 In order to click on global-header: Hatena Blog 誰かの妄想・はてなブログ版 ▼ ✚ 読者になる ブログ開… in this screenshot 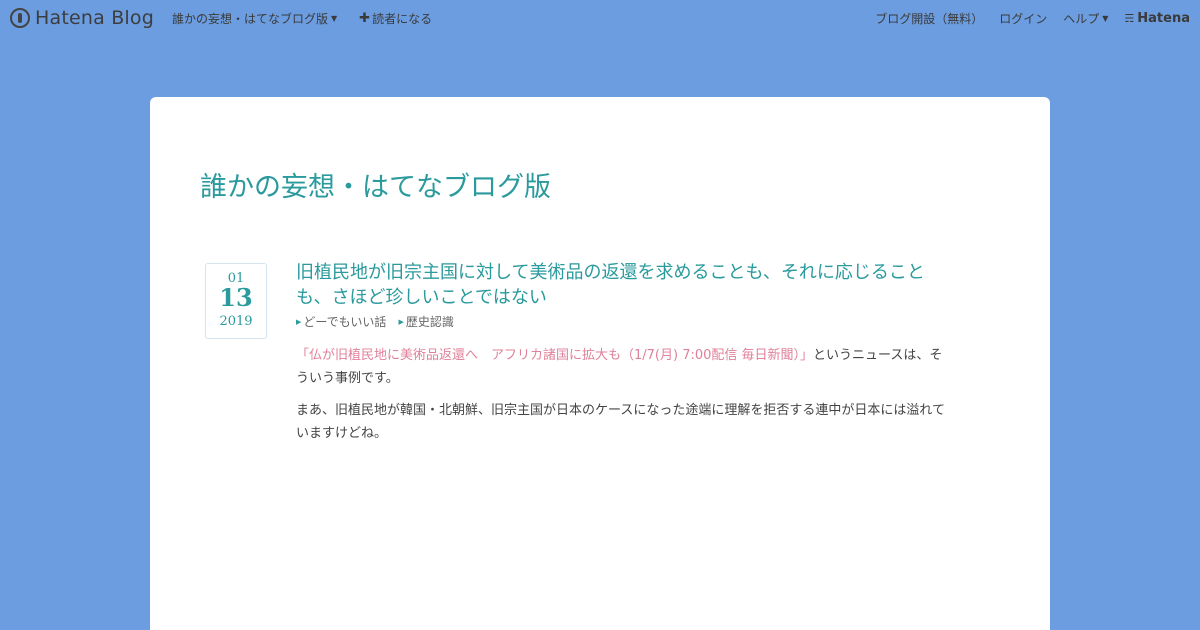, I will do `click(600, 18)`.